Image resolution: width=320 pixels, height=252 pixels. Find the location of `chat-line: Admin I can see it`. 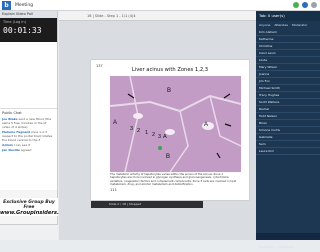

chat-line: Admin I can see it is located at coordinates (16, 145).